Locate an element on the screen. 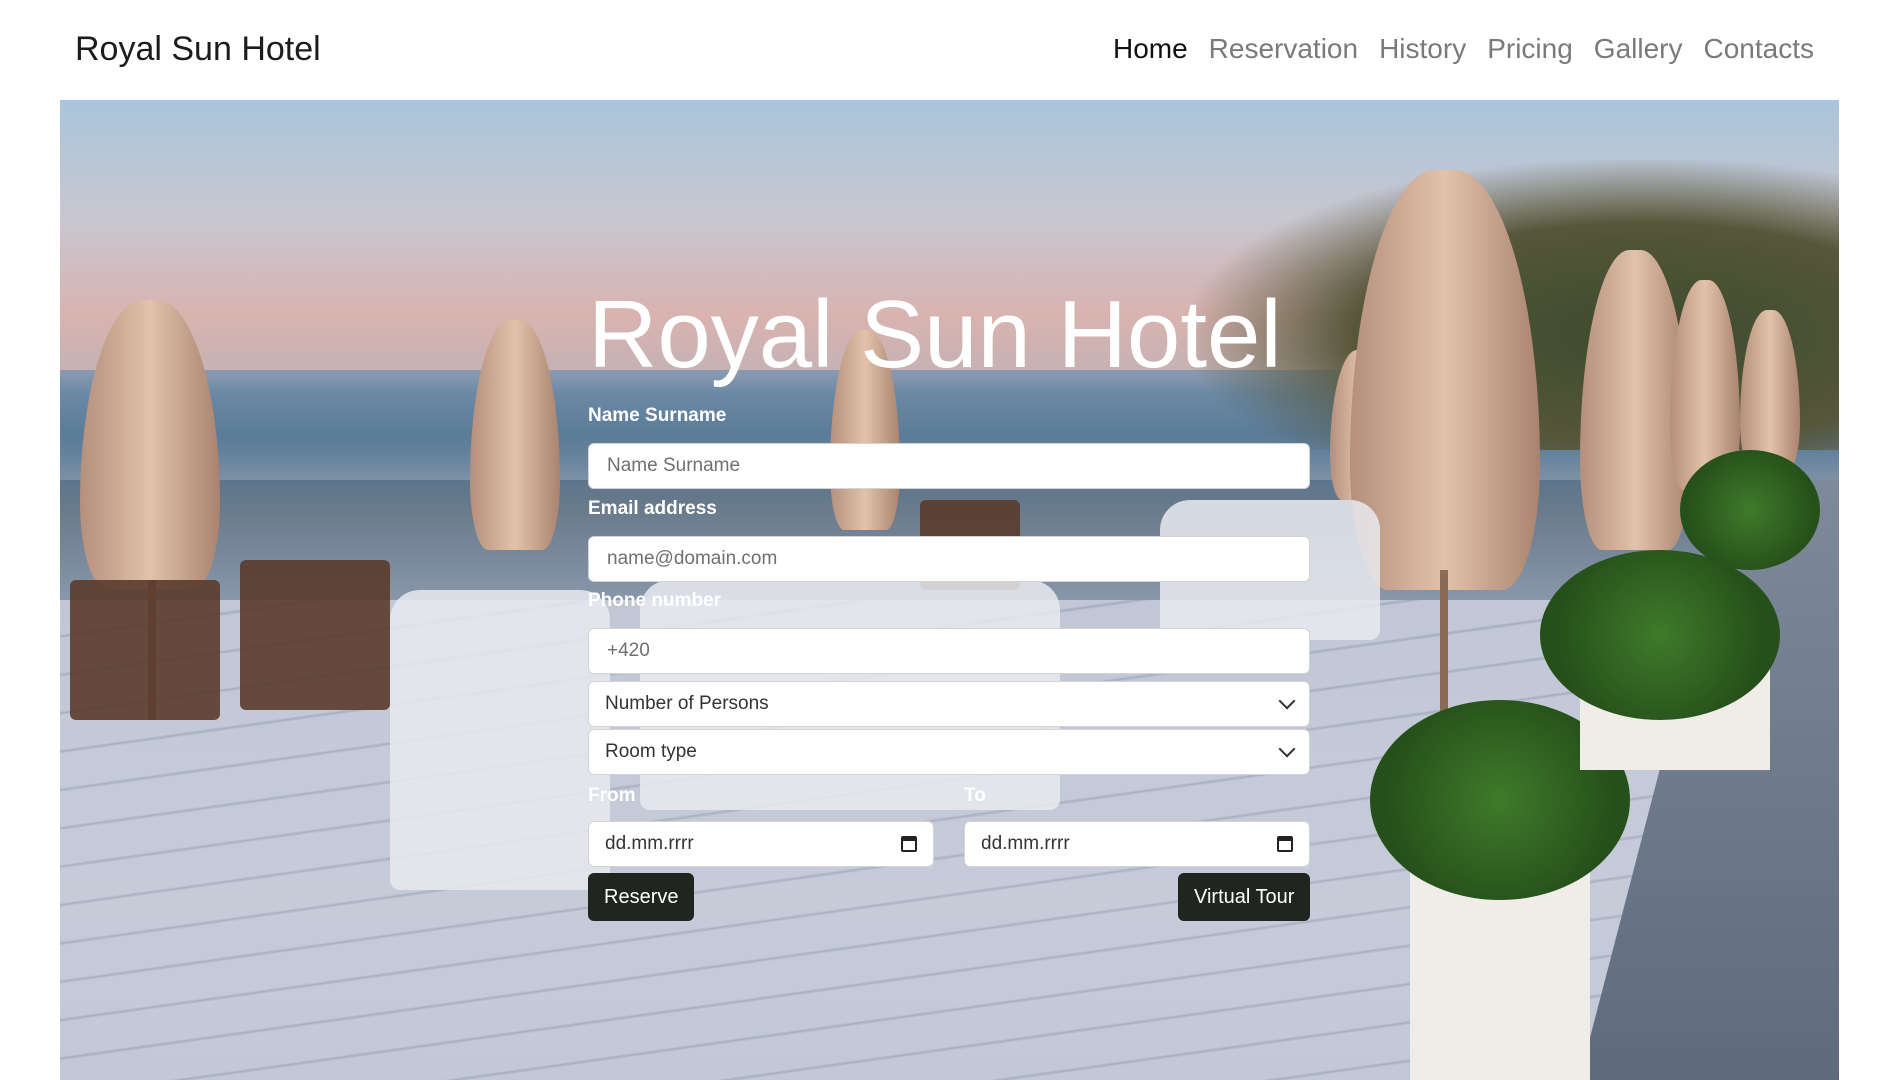  nav-gallery: Gallery is located at coordinates (1638, 49).